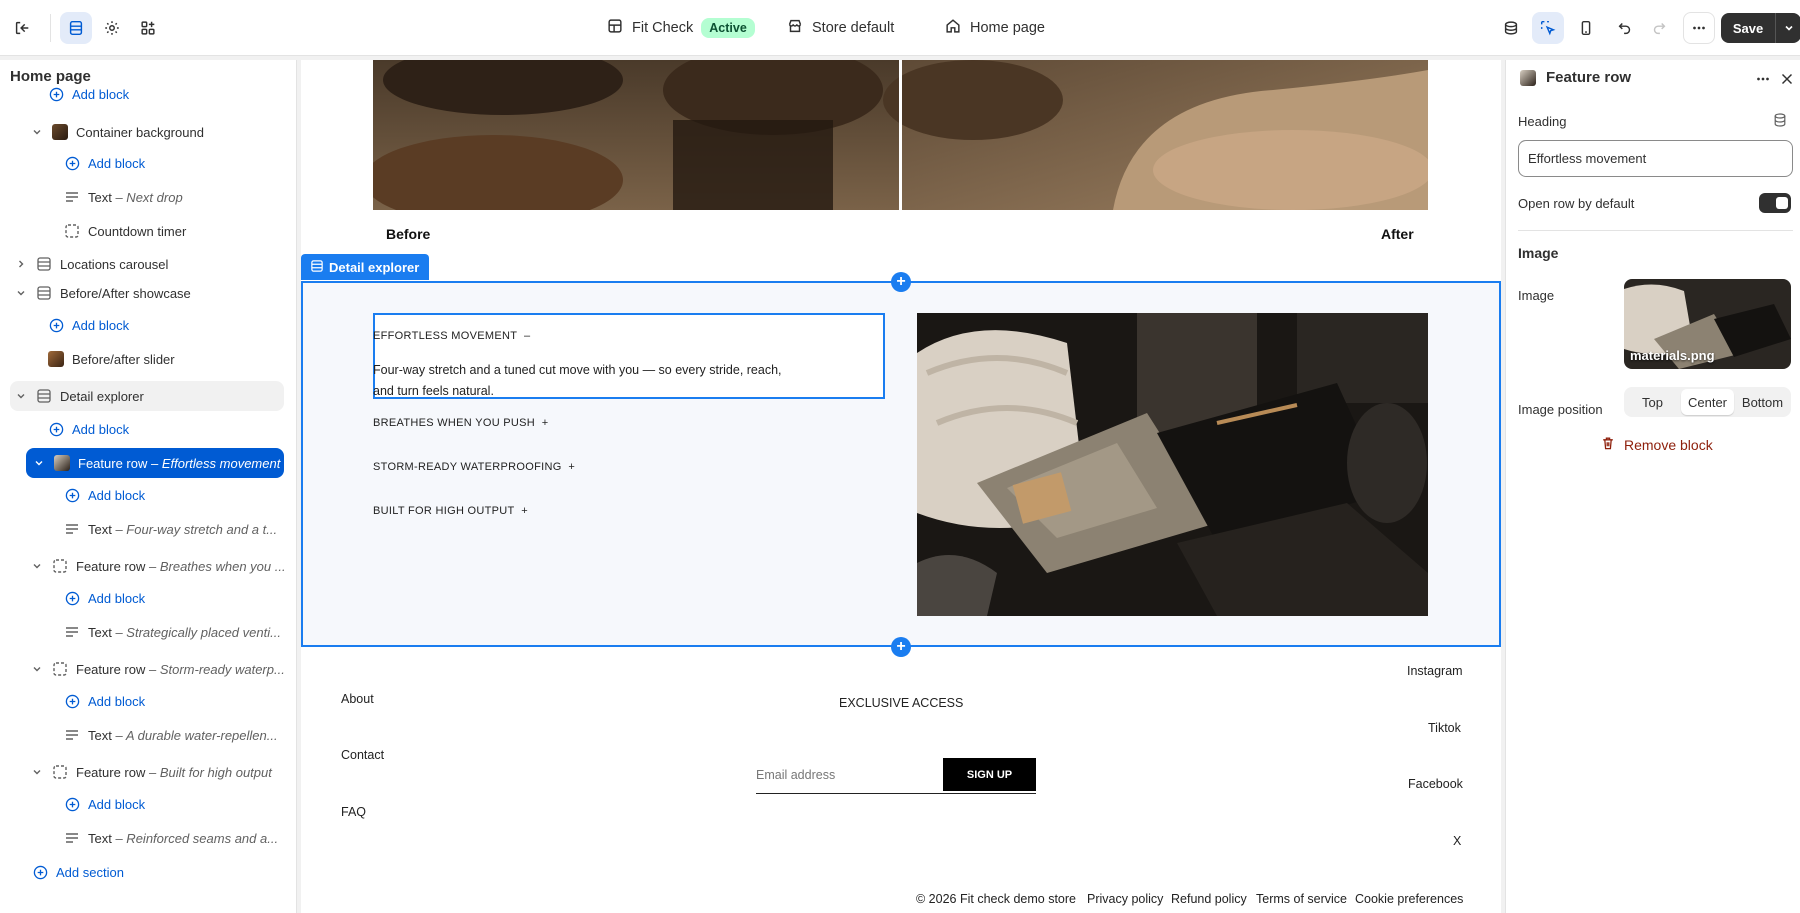 The image size is (1800, 913). Describe the element at coordinates (1435, 784) in the screenshot. I see `social-link-facebook: Facebook` at that location.